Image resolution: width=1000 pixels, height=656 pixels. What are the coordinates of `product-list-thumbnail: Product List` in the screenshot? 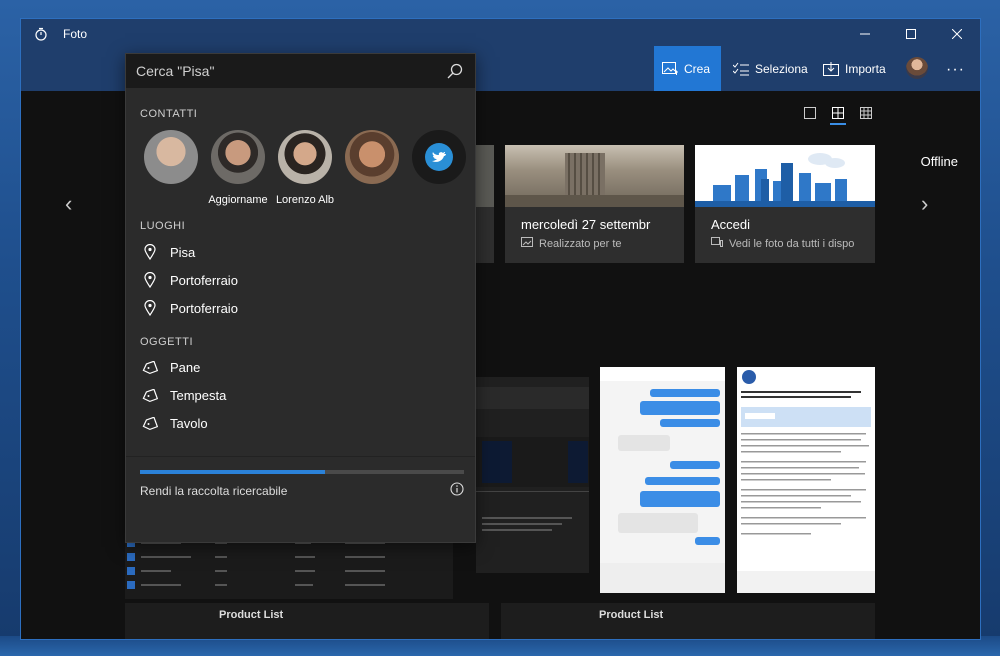 It's located at (307, 621).